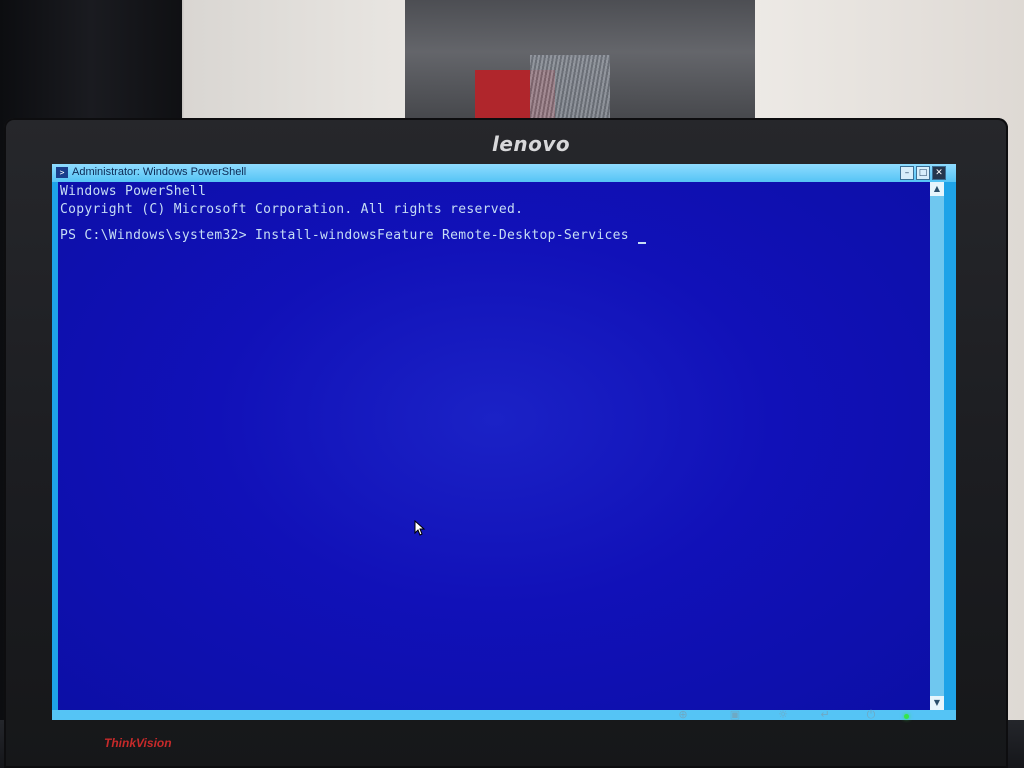 The height and width of the screenshot is (768, 1024). I want to click on powershell-icon: >, so click(62, 172).